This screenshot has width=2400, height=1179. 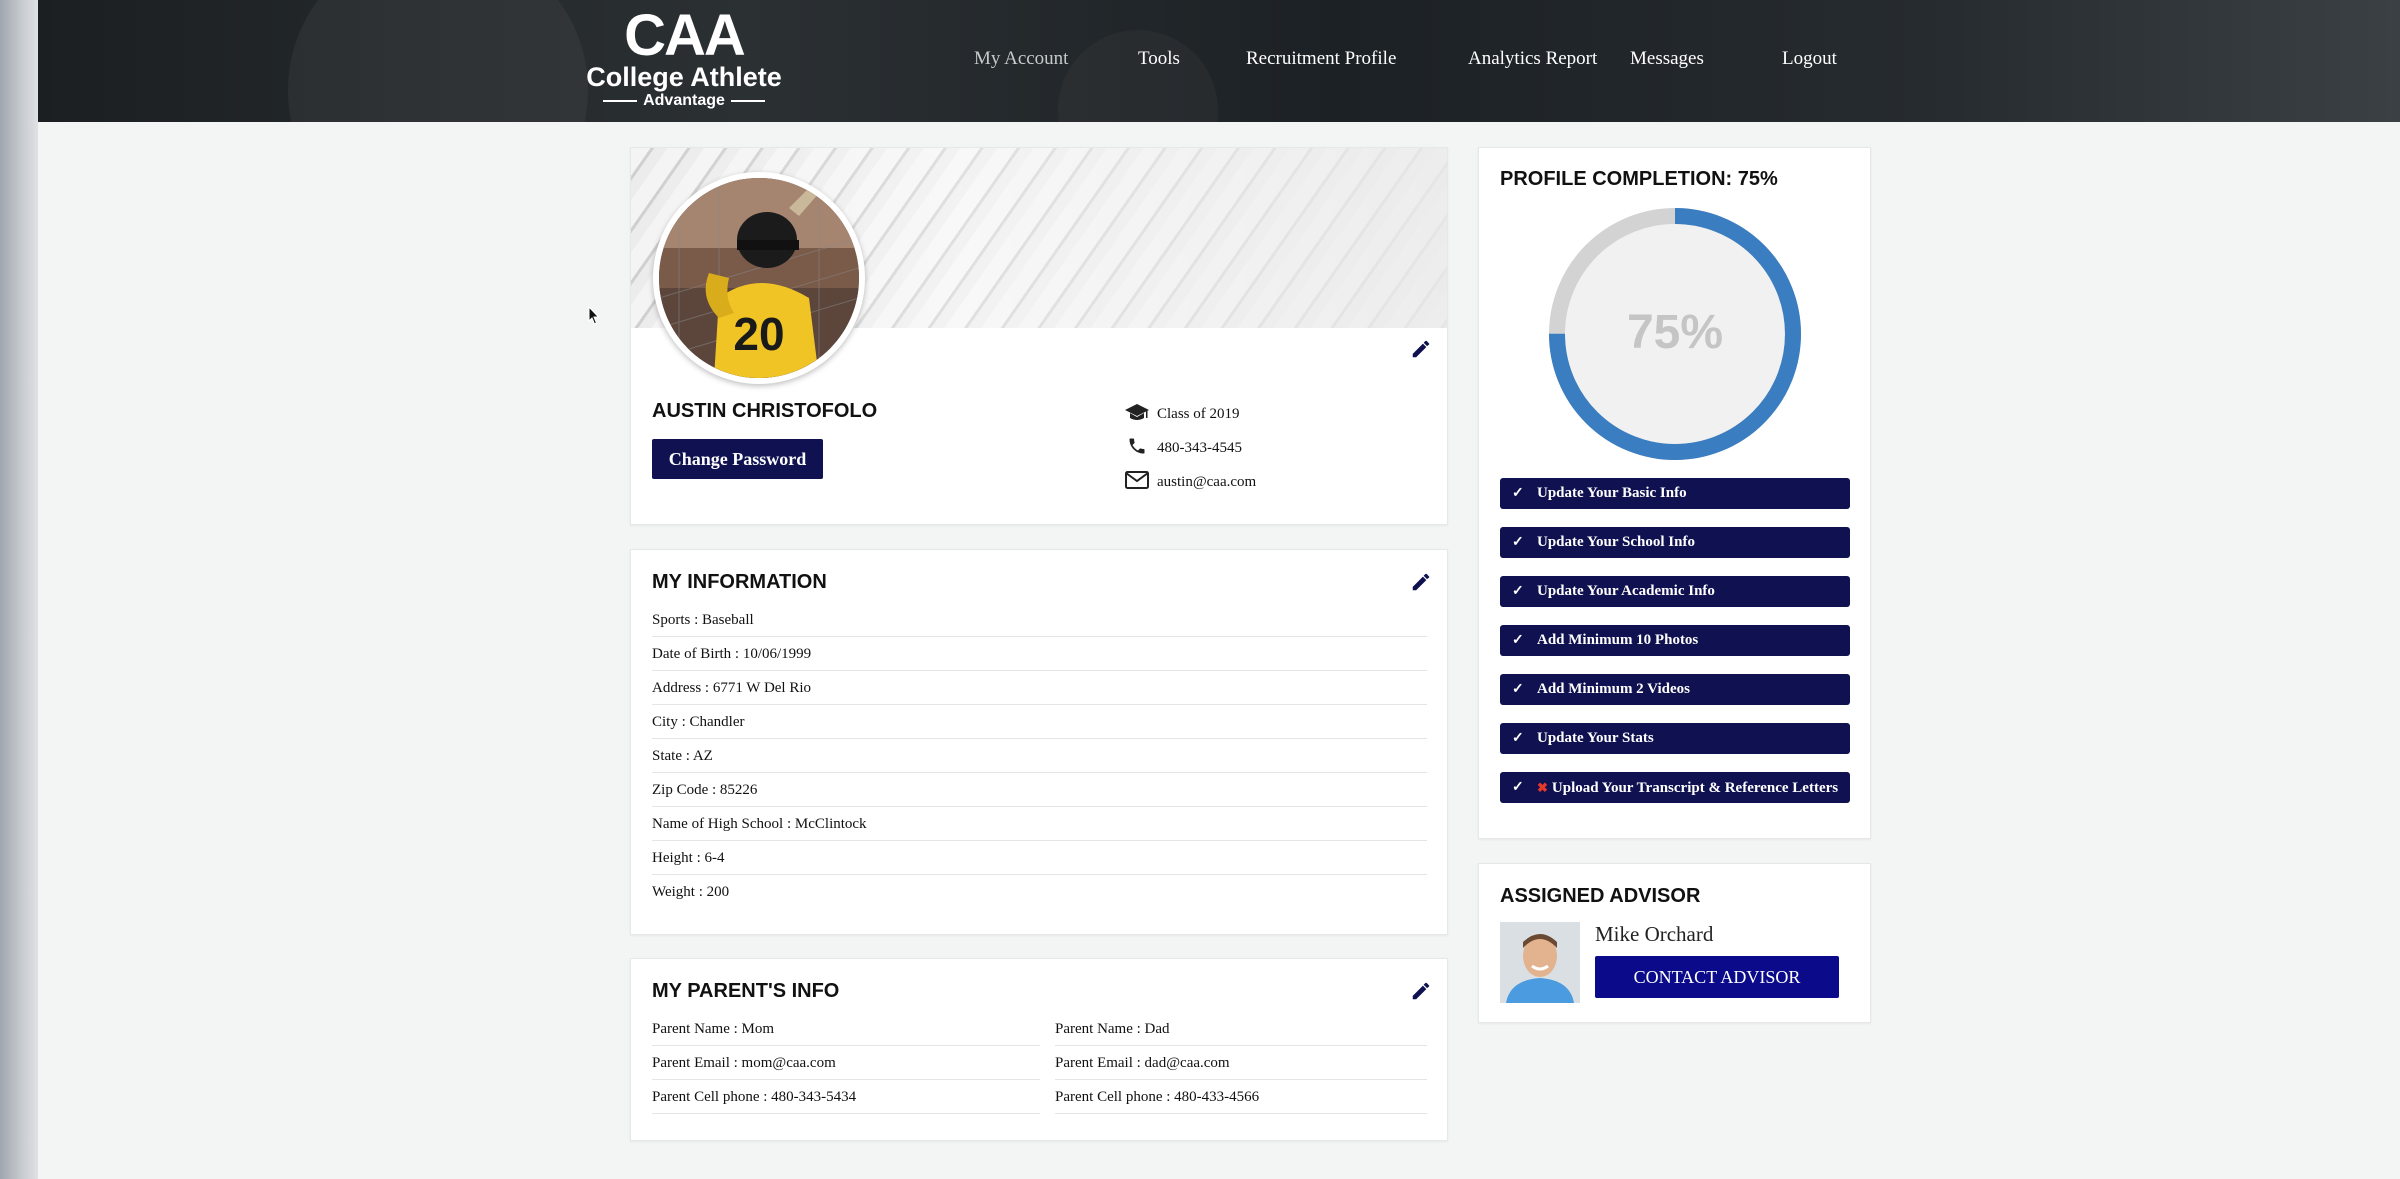 I want to click on nav-analytics-report: Analytics Report, so click(x=1532, y=59).